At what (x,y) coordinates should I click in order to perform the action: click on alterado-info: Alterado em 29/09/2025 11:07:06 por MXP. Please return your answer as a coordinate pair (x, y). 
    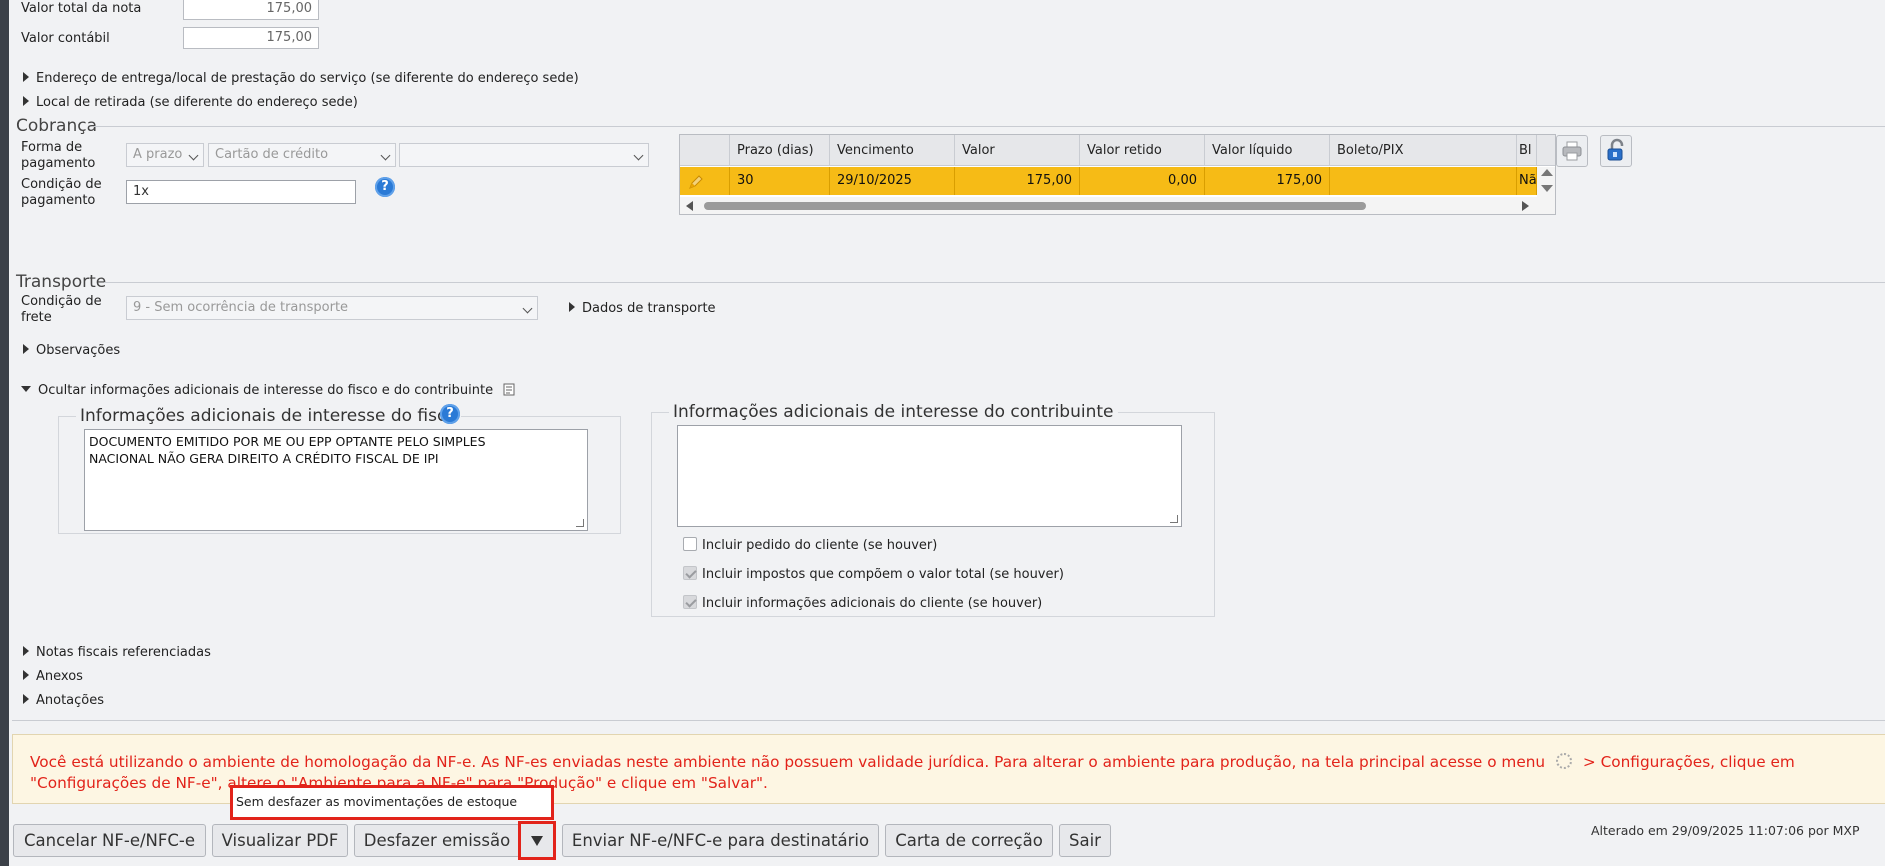
    Looking at the image, I should click on (1725, 830).